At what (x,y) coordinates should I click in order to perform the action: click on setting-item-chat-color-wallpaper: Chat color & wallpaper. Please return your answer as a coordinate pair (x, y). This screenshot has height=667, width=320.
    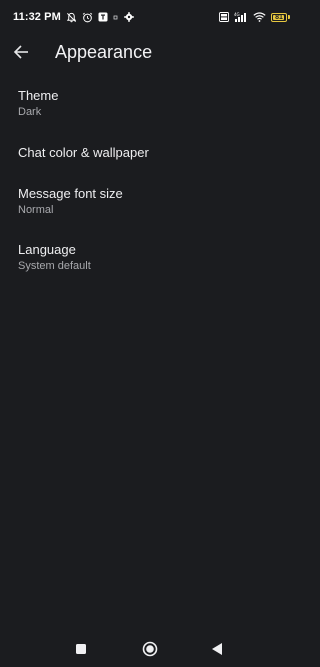
    Looking at the image, I should click on (150, 159).